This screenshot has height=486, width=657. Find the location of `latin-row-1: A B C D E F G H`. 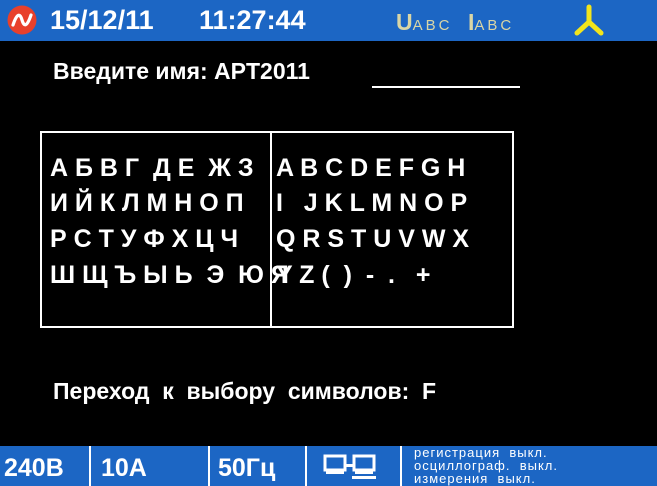

latin-row-1: A B C D E F G H is located at coordinates (370, 168).